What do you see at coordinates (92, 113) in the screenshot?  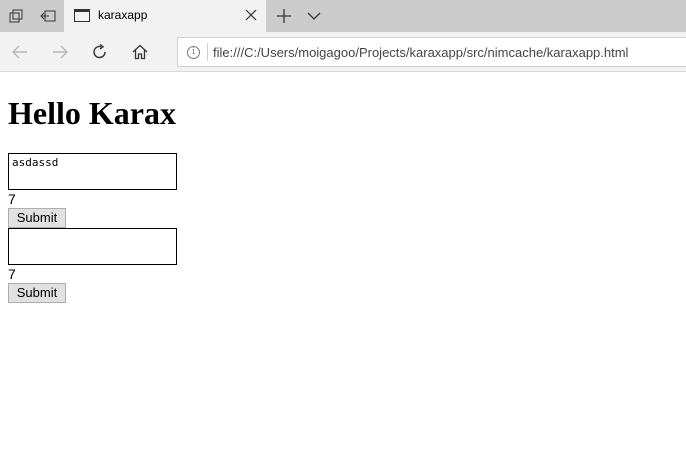 I see `page-title: Hello Karax` at bounding box center [92, 113].